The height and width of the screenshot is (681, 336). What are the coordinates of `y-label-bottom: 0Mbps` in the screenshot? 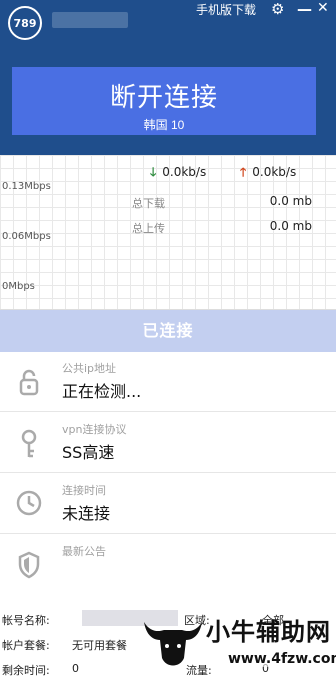 It's located at (18, 286).